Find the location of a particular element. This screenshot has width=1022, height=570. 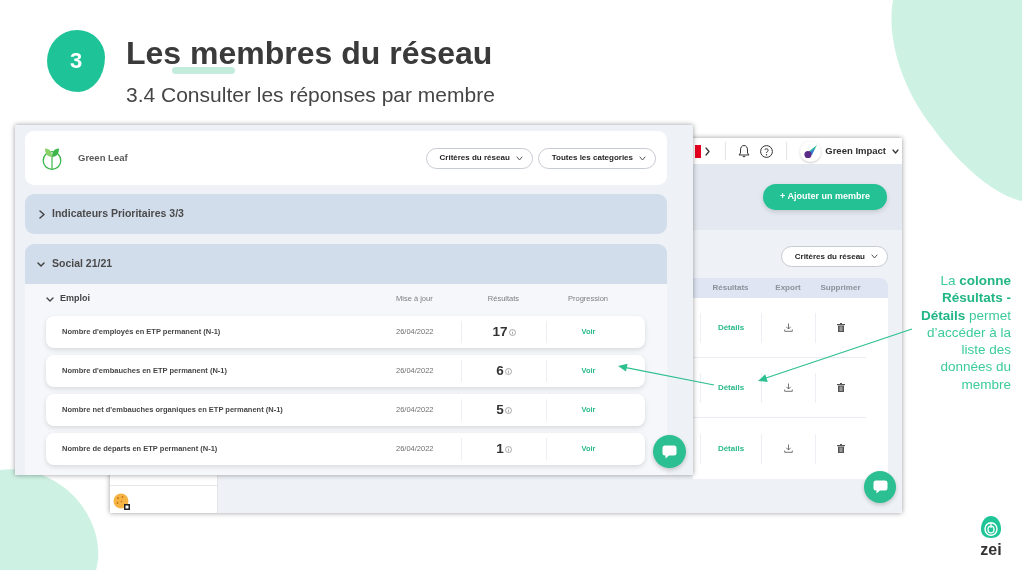

account-name: Green Impact is located at coordinates (855, 151).